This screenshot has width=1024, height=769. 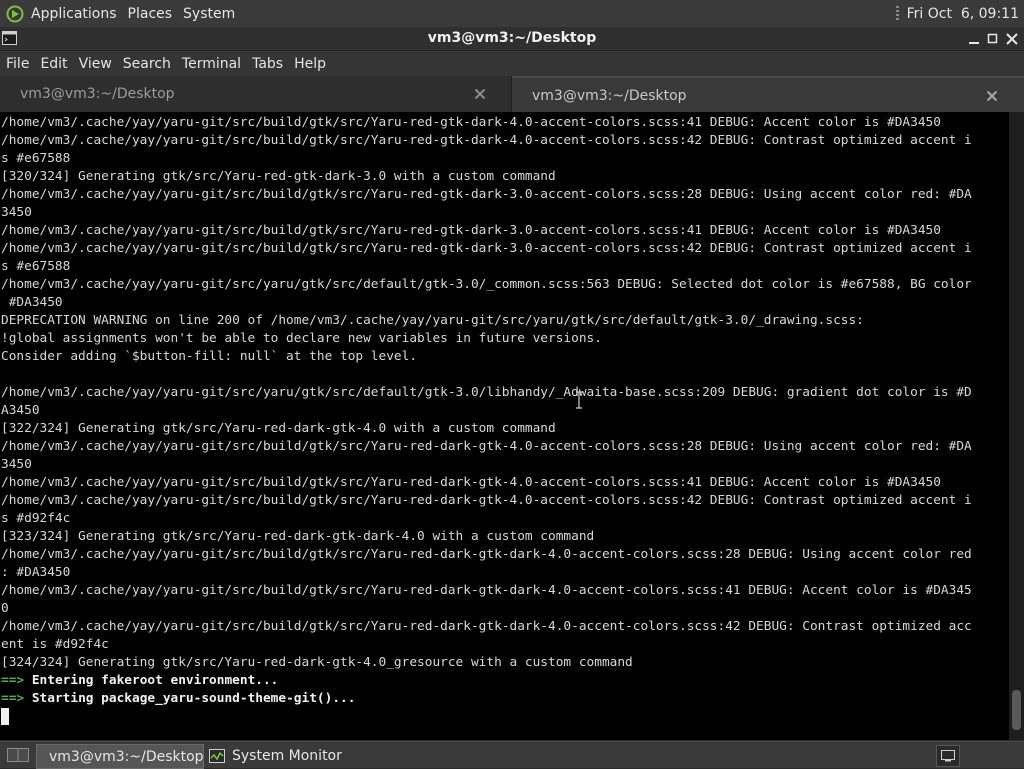 I want to click on maximize-button, so click(x=993, y=39).